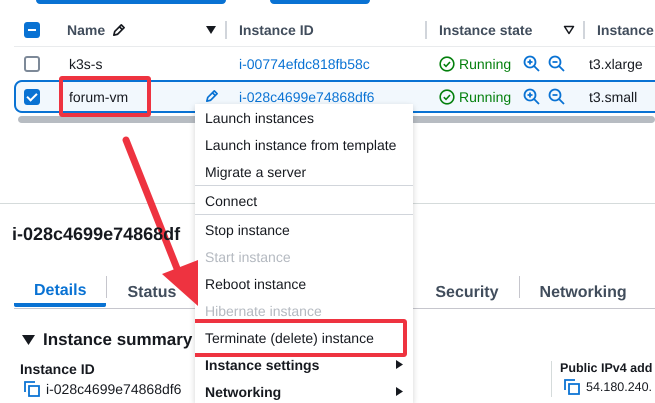  I want to click on menu-item: Launch instance from template, so click(300, 144).